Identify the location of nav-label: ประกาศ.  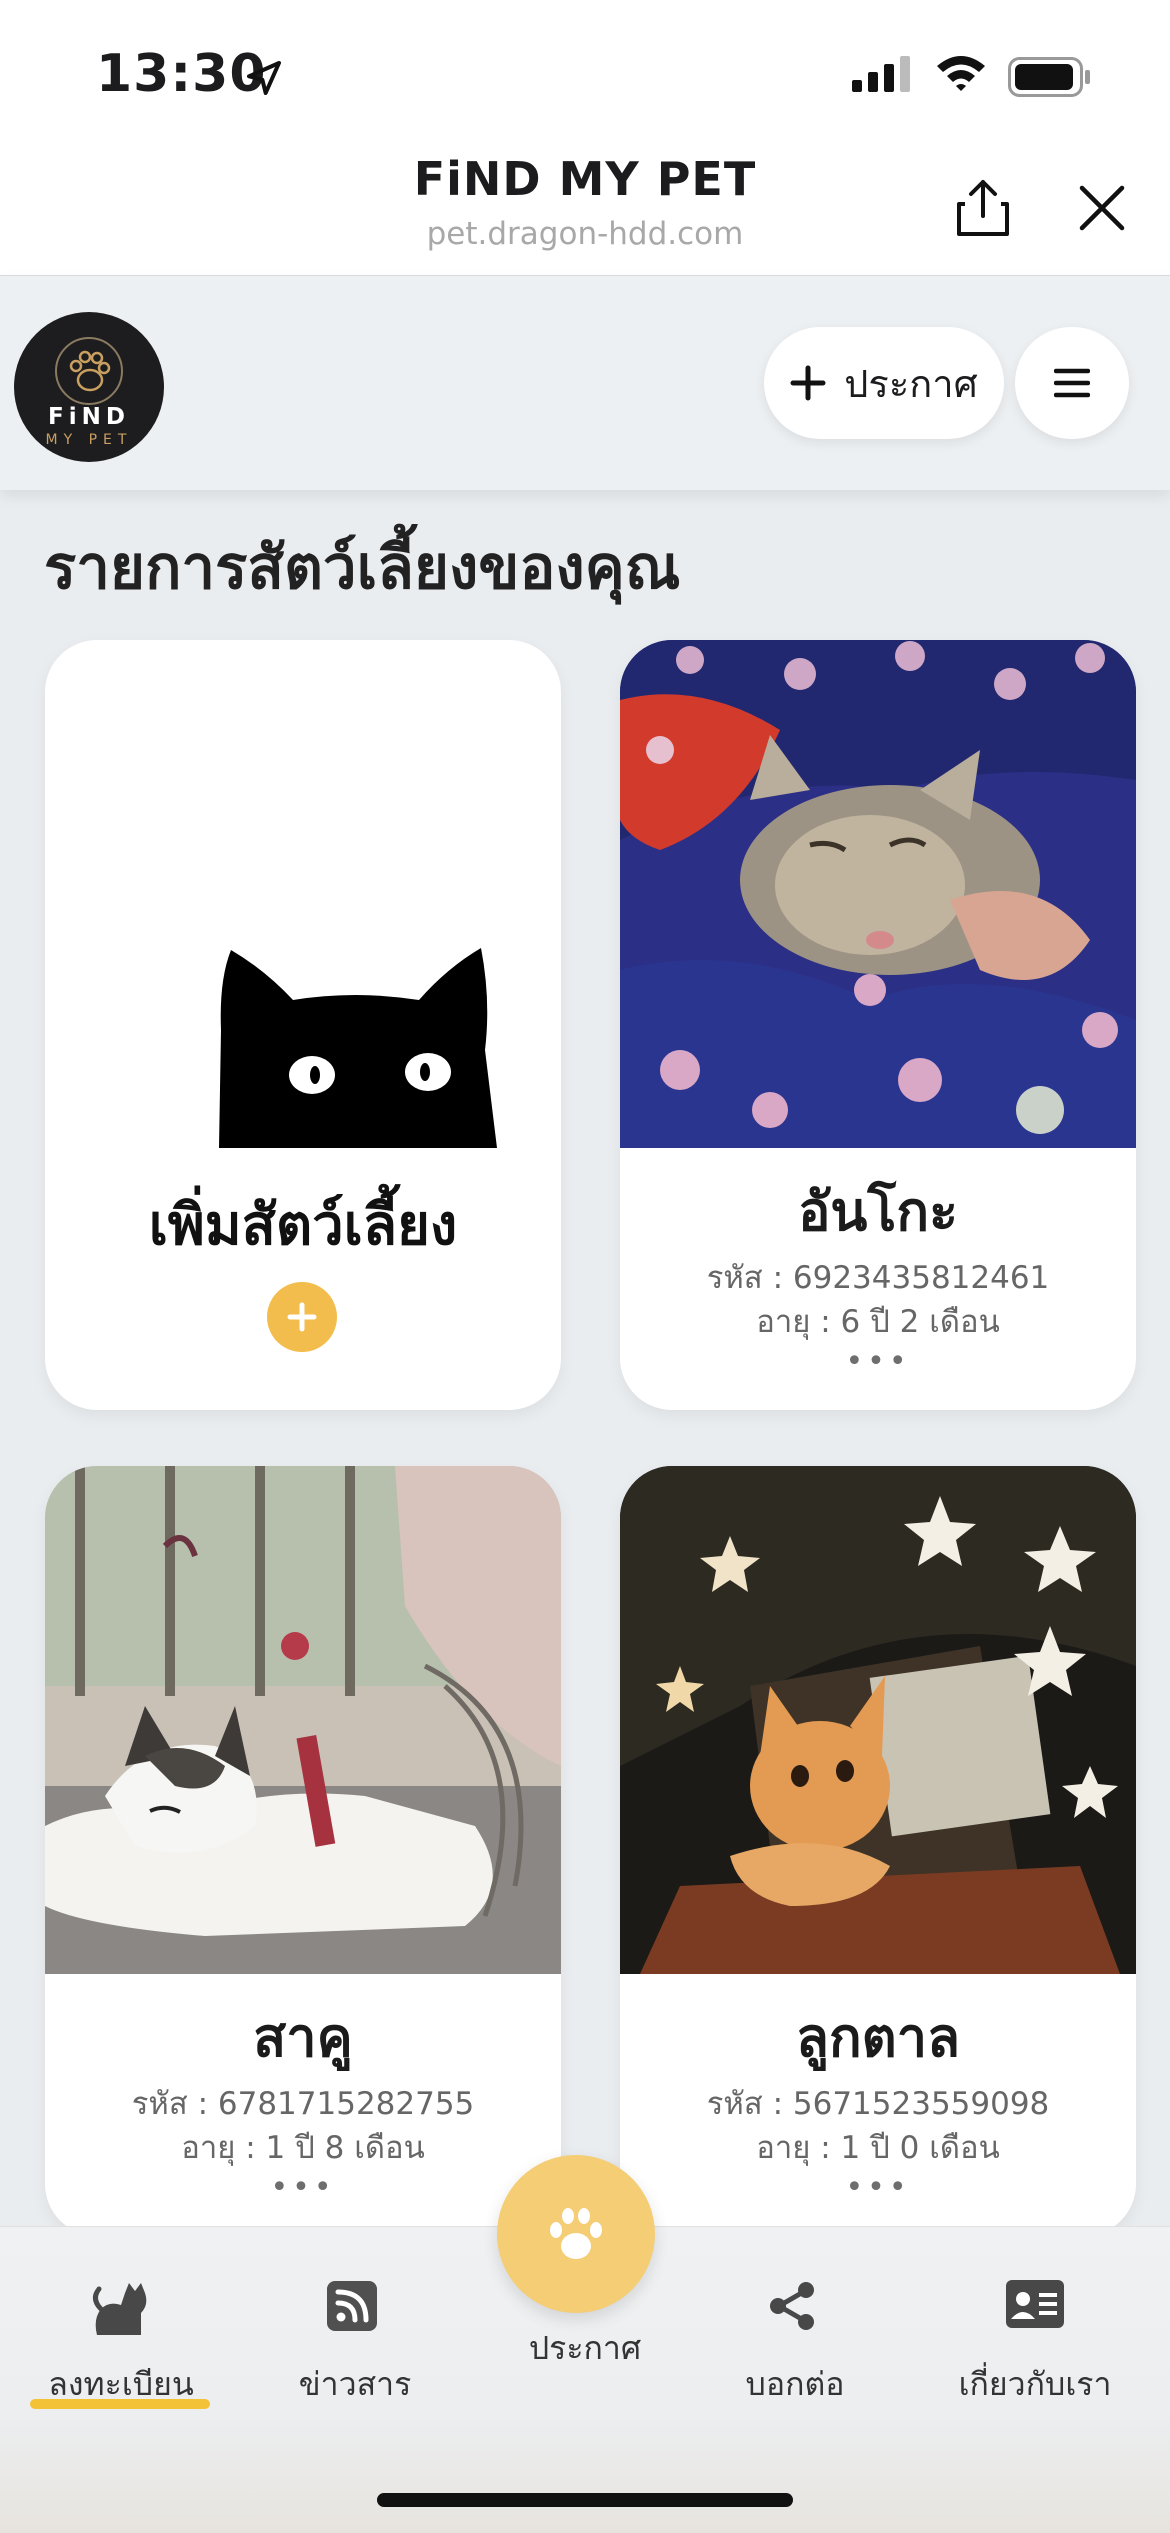
(585, 2348).